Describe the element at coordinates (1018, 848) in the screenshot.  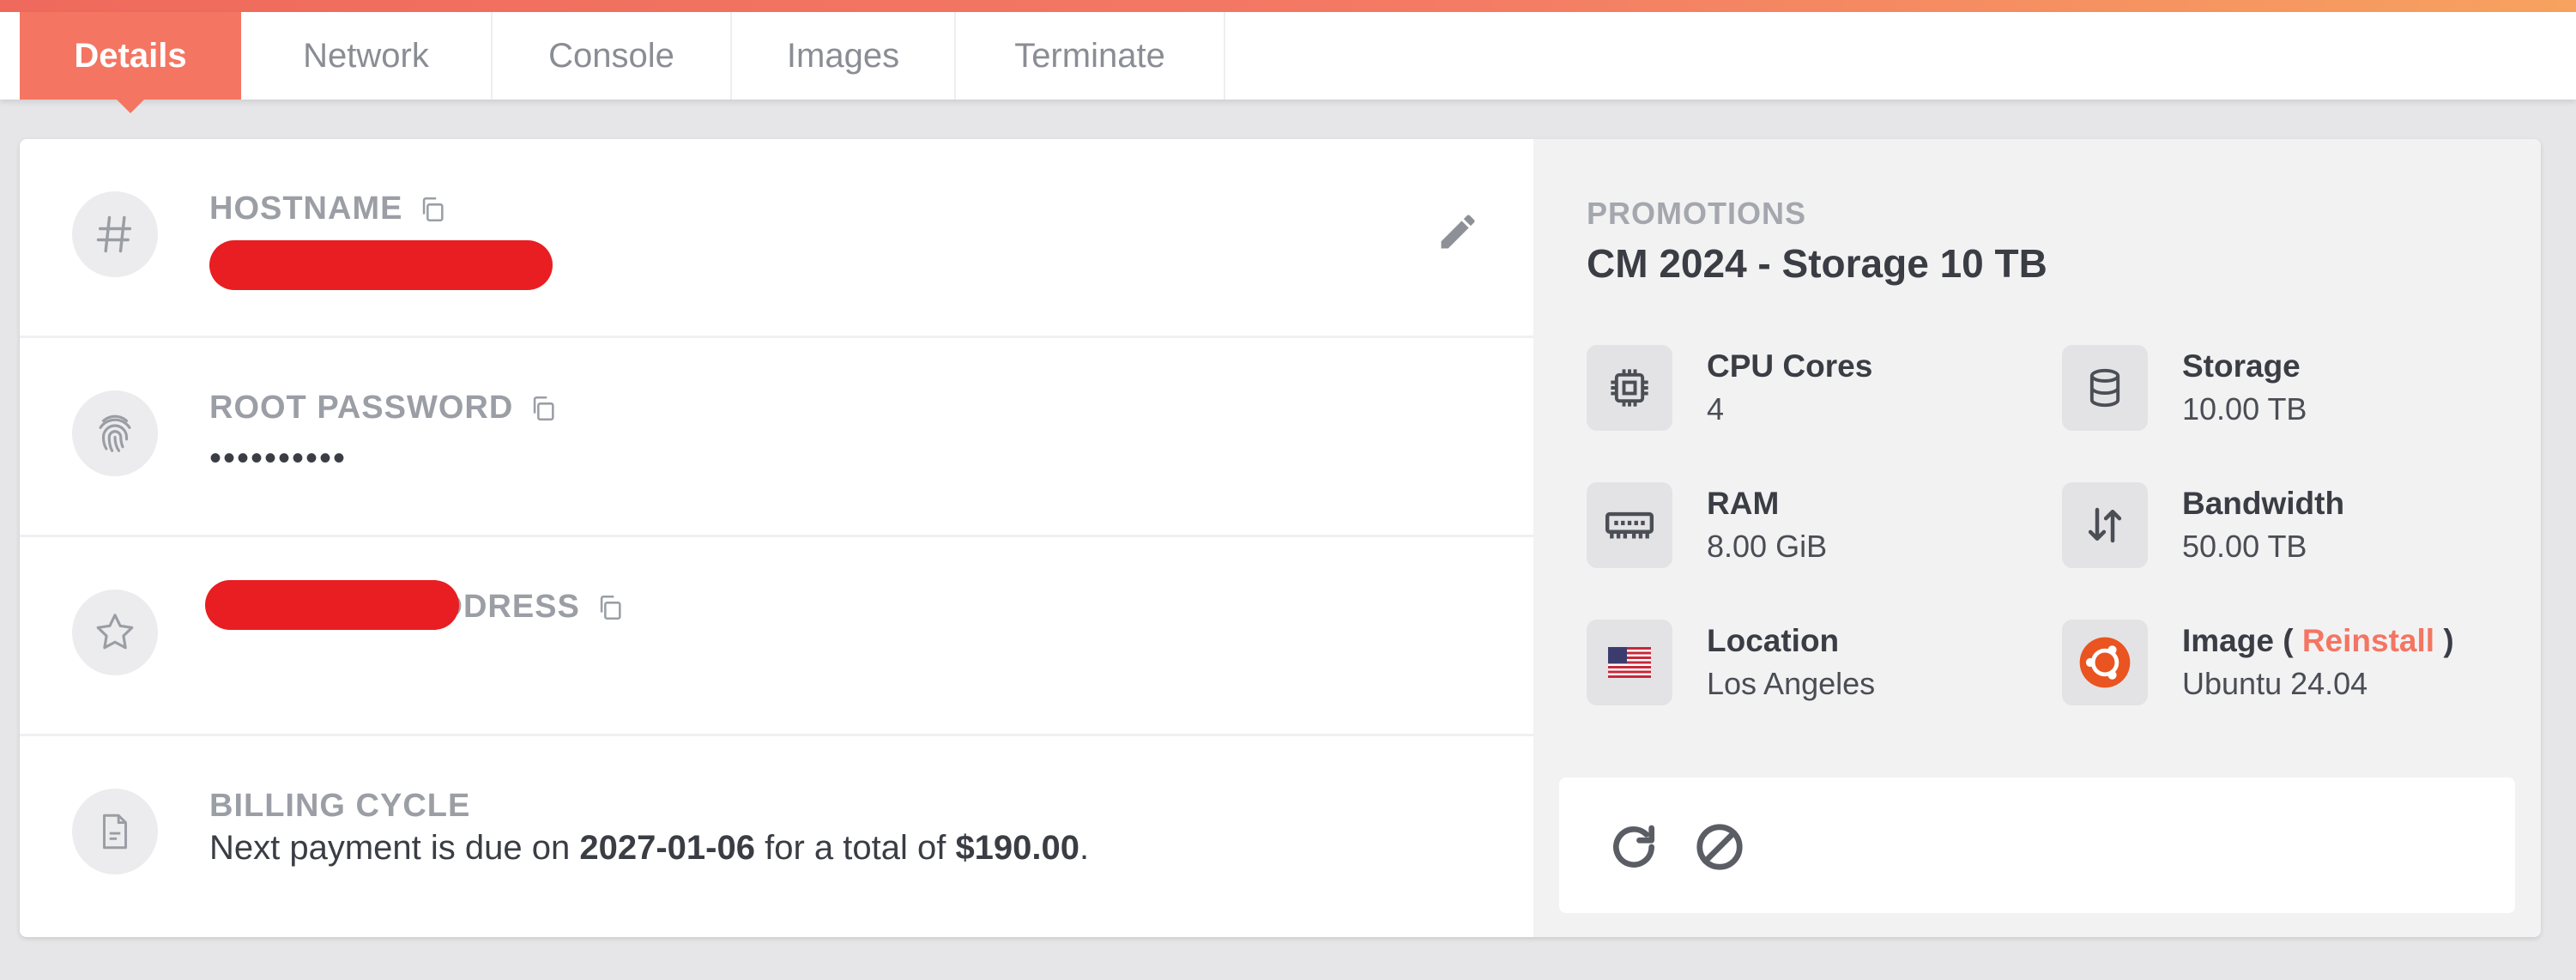
I see `billing-amount: $190.00` at that location.